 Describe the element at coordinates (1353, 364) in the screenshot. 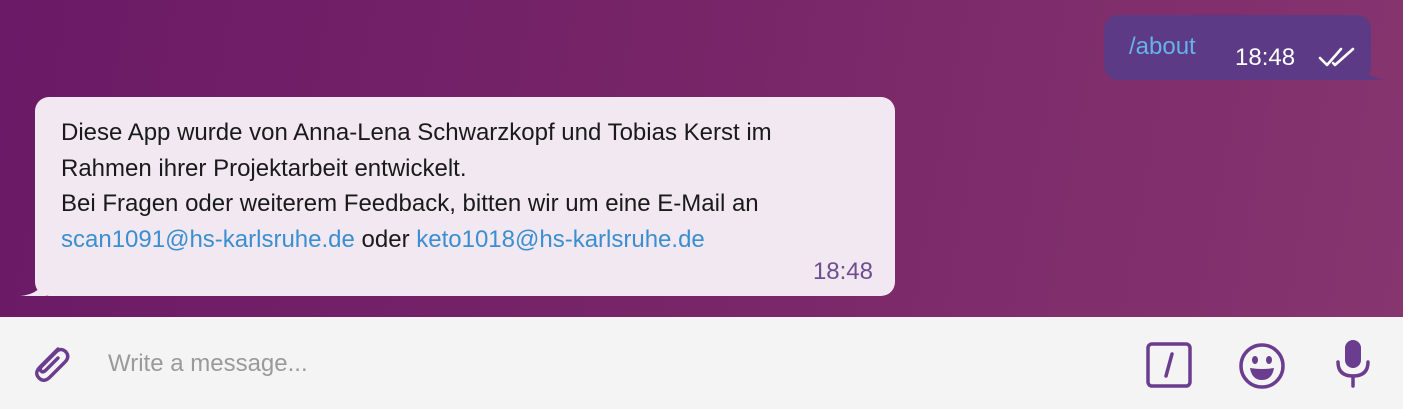

I see `microphone-icon` at that location.